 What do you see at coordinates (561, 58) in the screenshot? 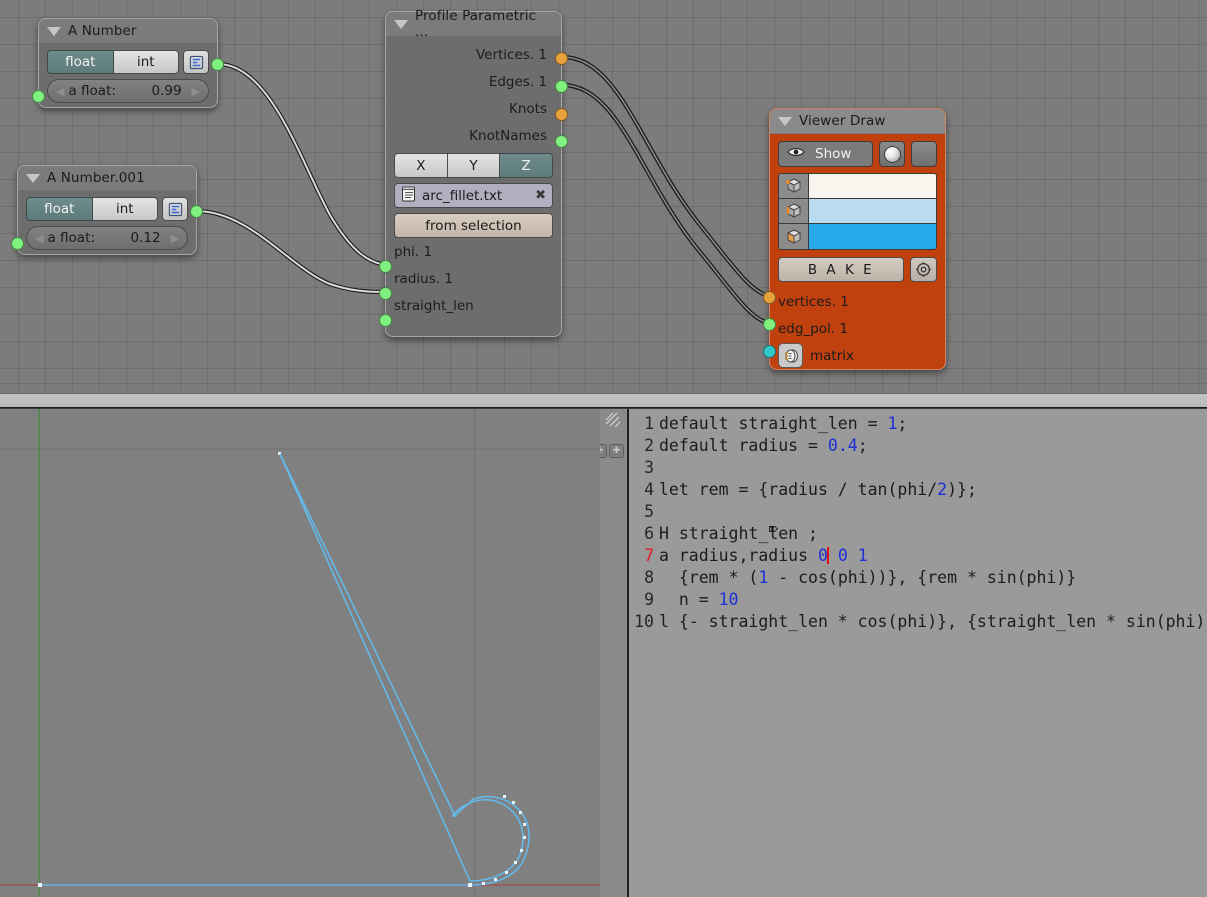
I see `socket-output-vertices` at bounding box center [561, 58].